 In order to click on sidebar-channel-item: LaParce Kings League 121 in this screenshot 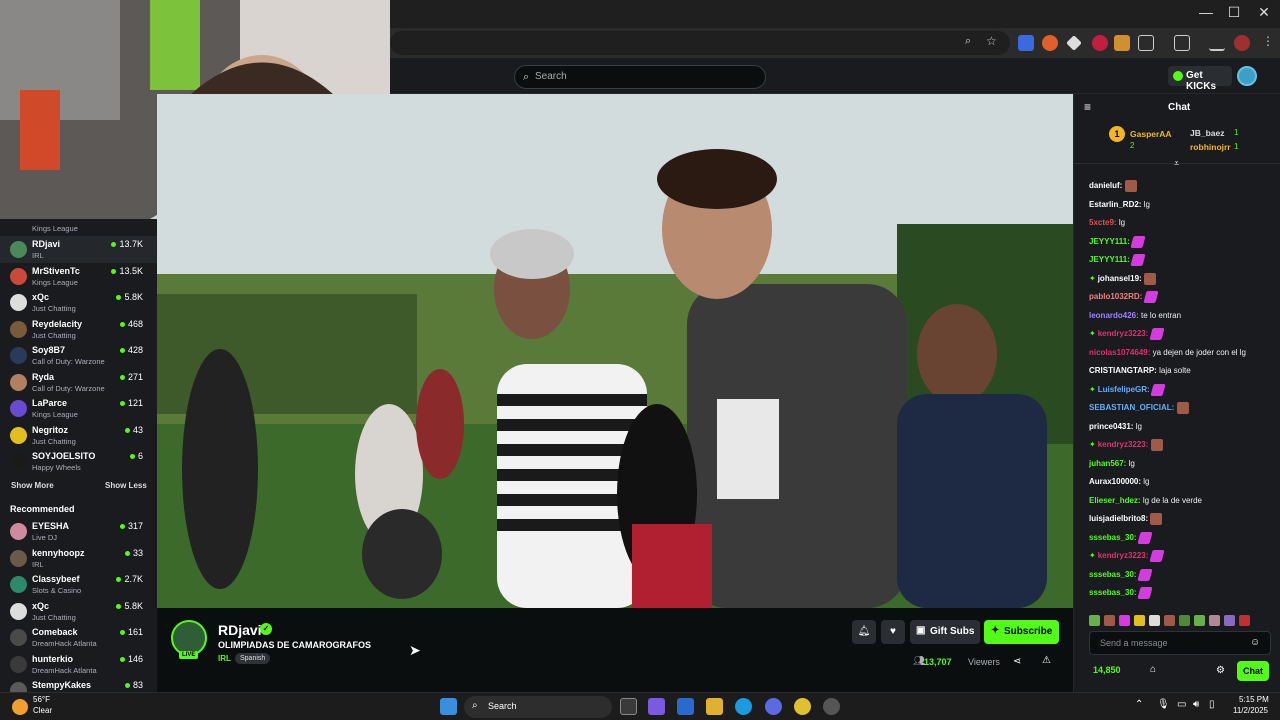, I will do `click(78, 408)`.